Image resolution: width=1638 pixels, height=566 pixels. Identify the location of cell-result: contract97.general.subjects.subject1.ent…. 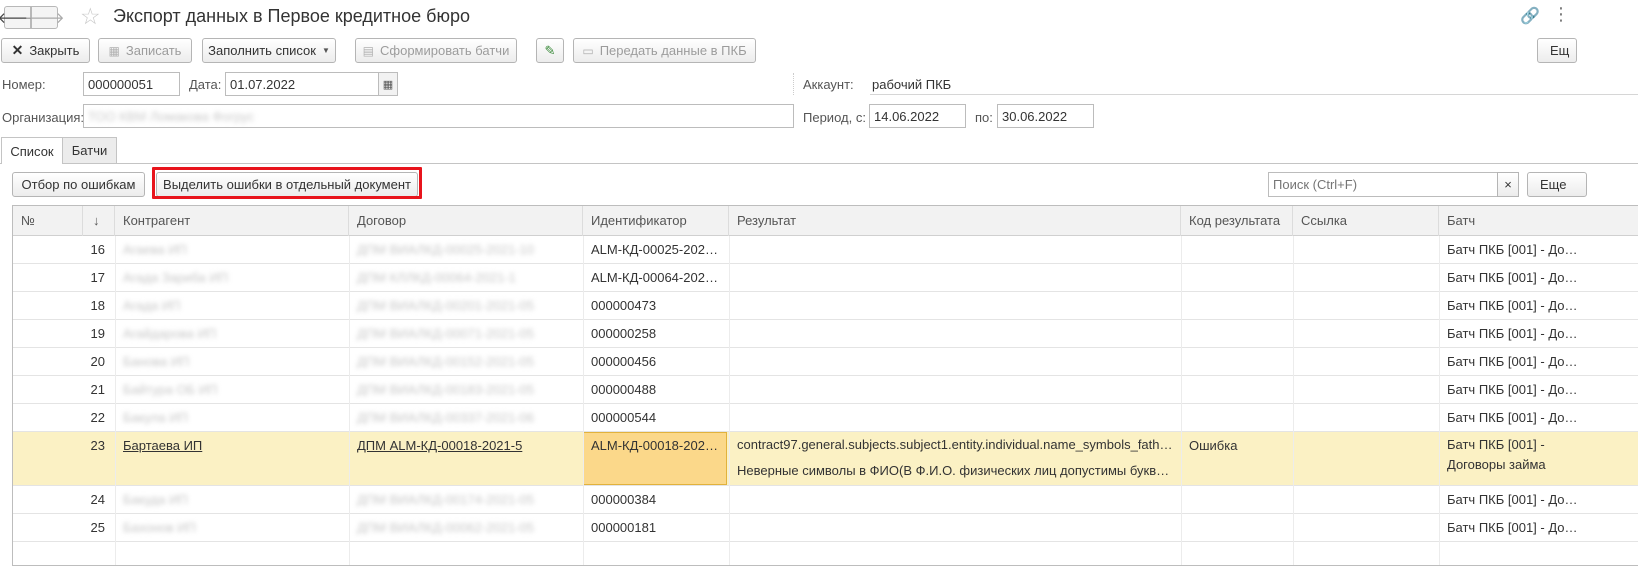
(955, 459).